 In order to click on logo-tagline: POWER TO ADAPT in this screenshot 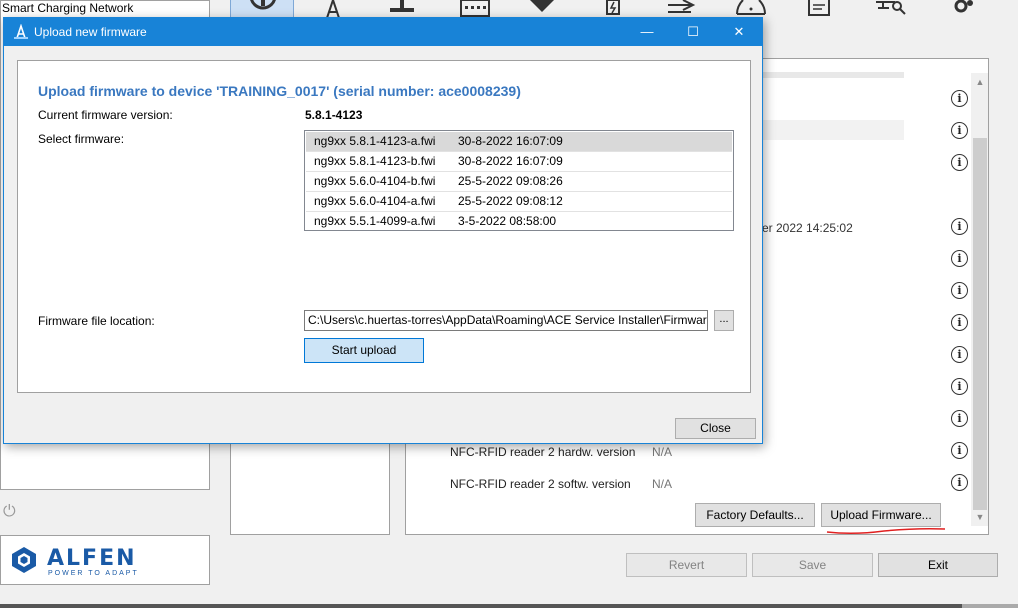, I will do `click(93, 573)`.